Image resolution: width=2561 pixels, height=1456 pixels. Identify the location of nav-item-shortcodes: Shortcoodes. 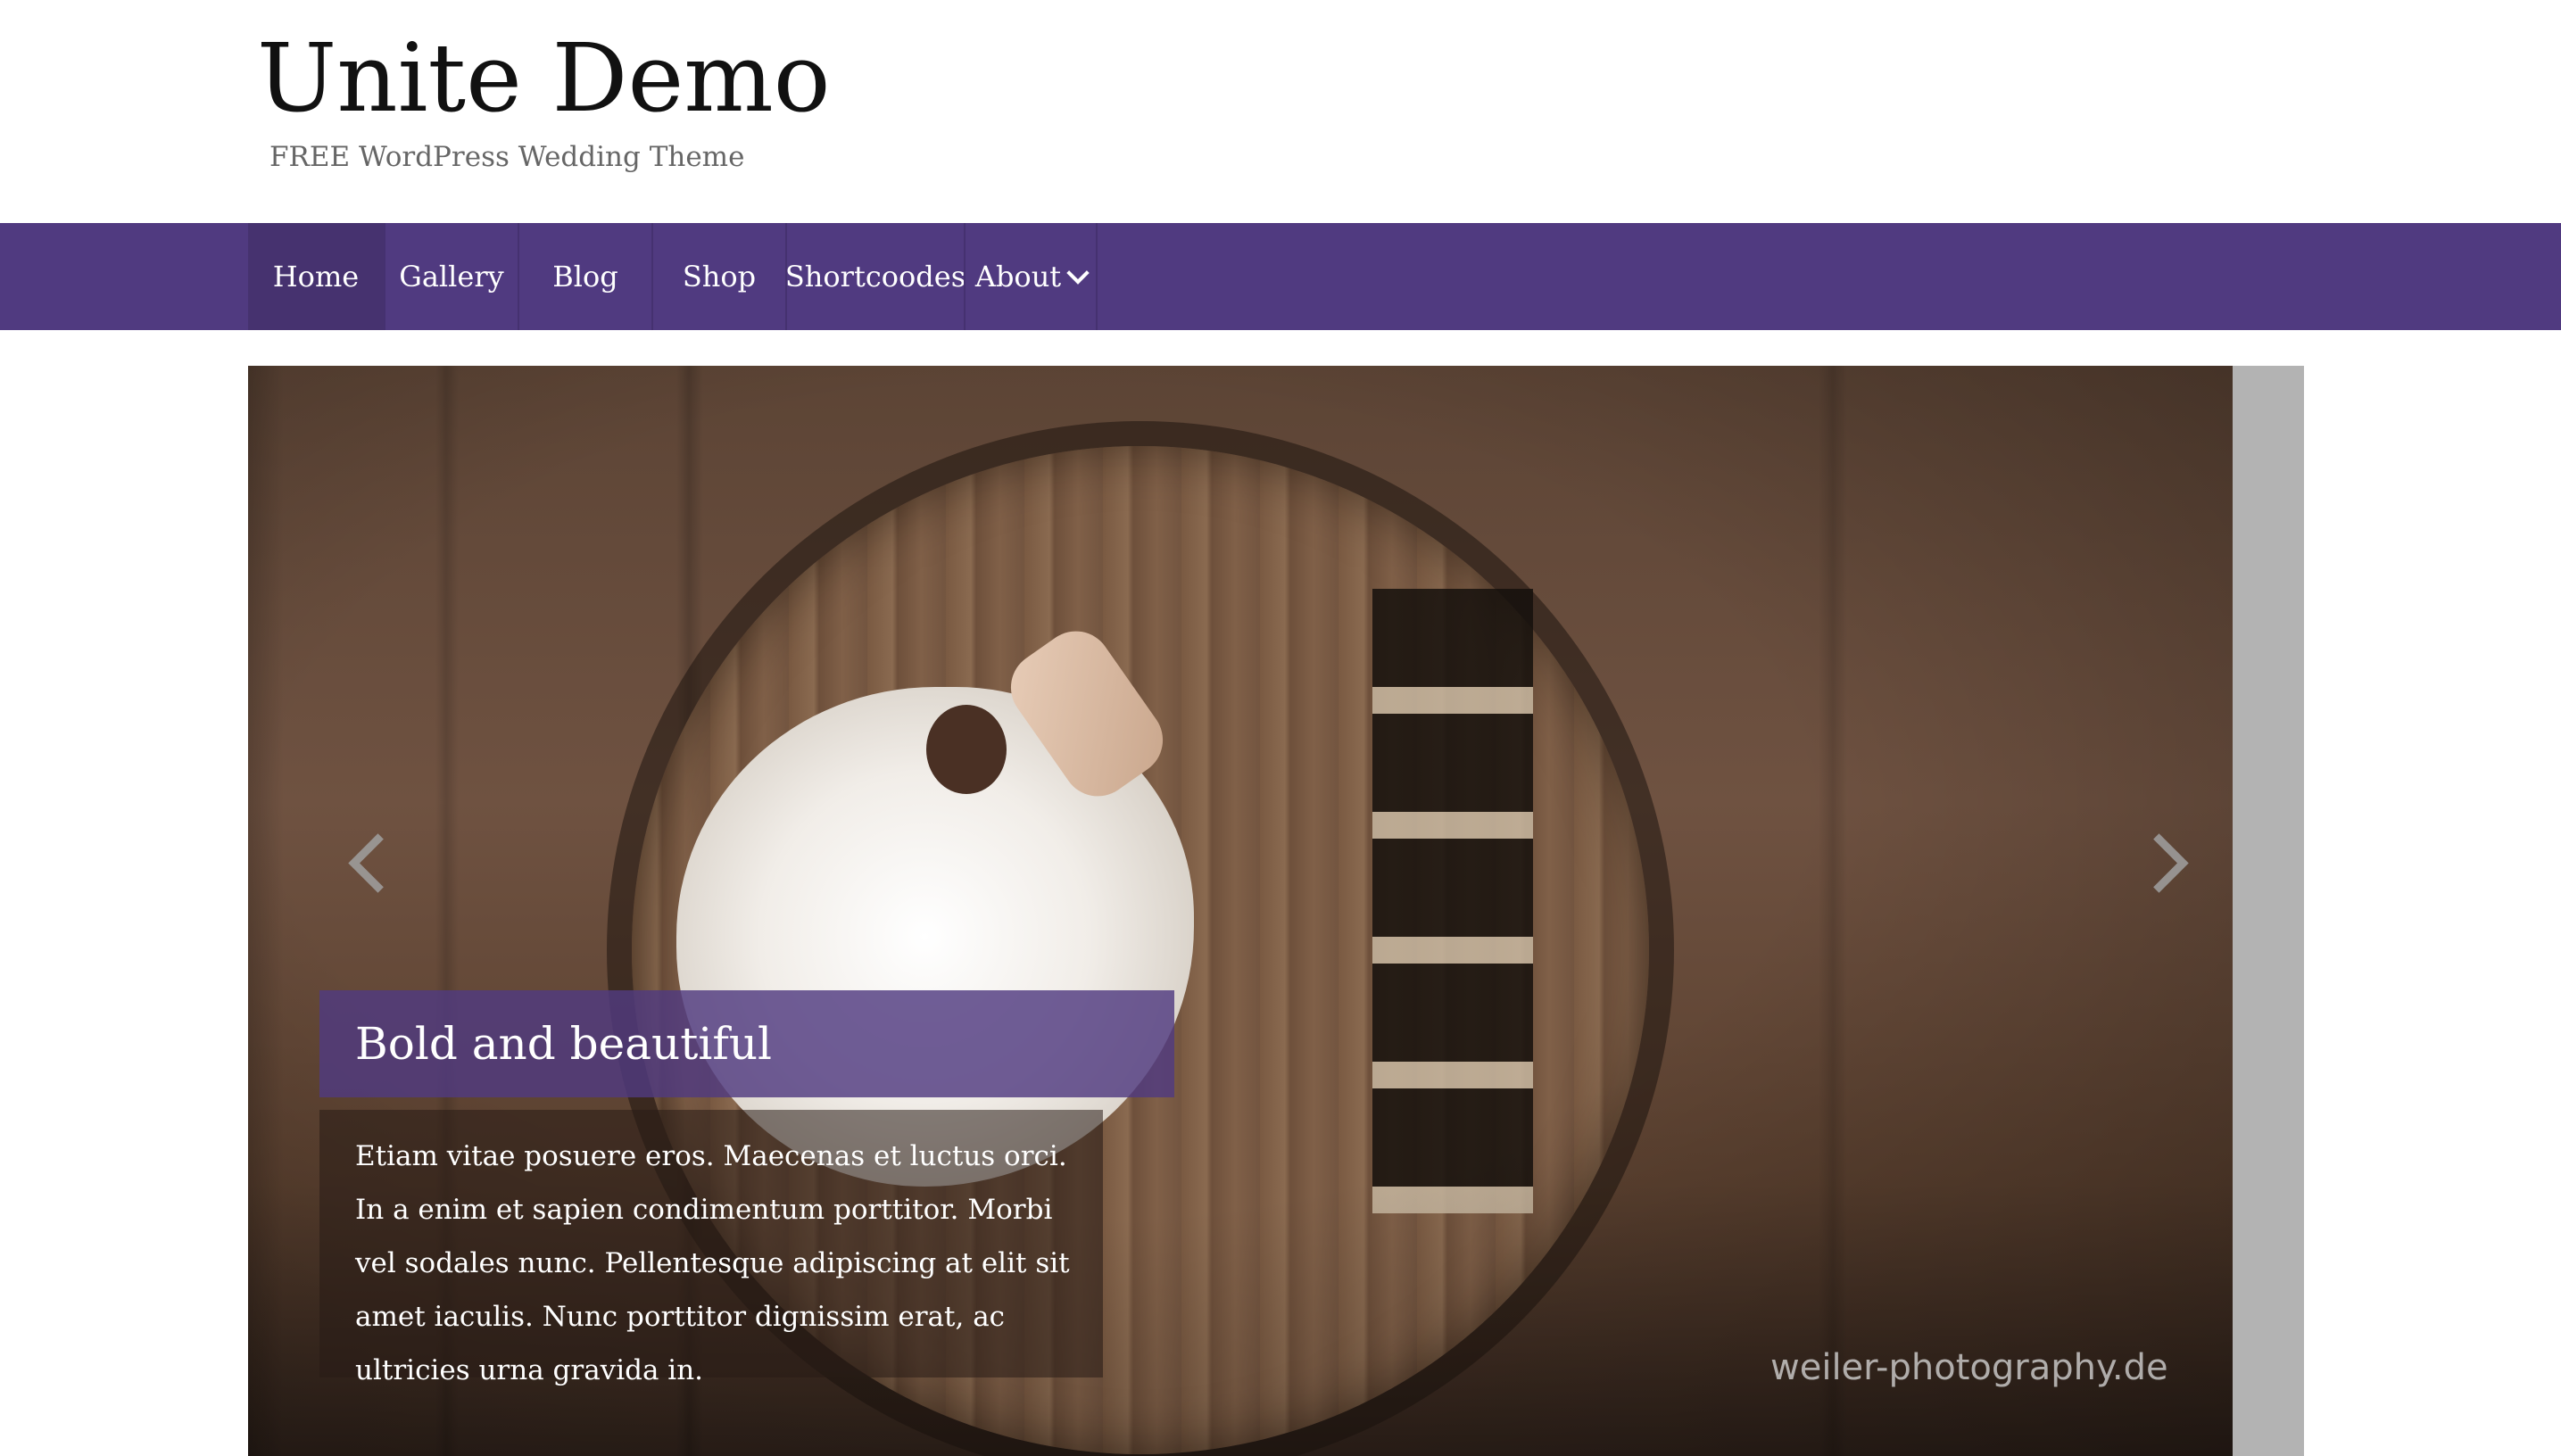
(875, 276).